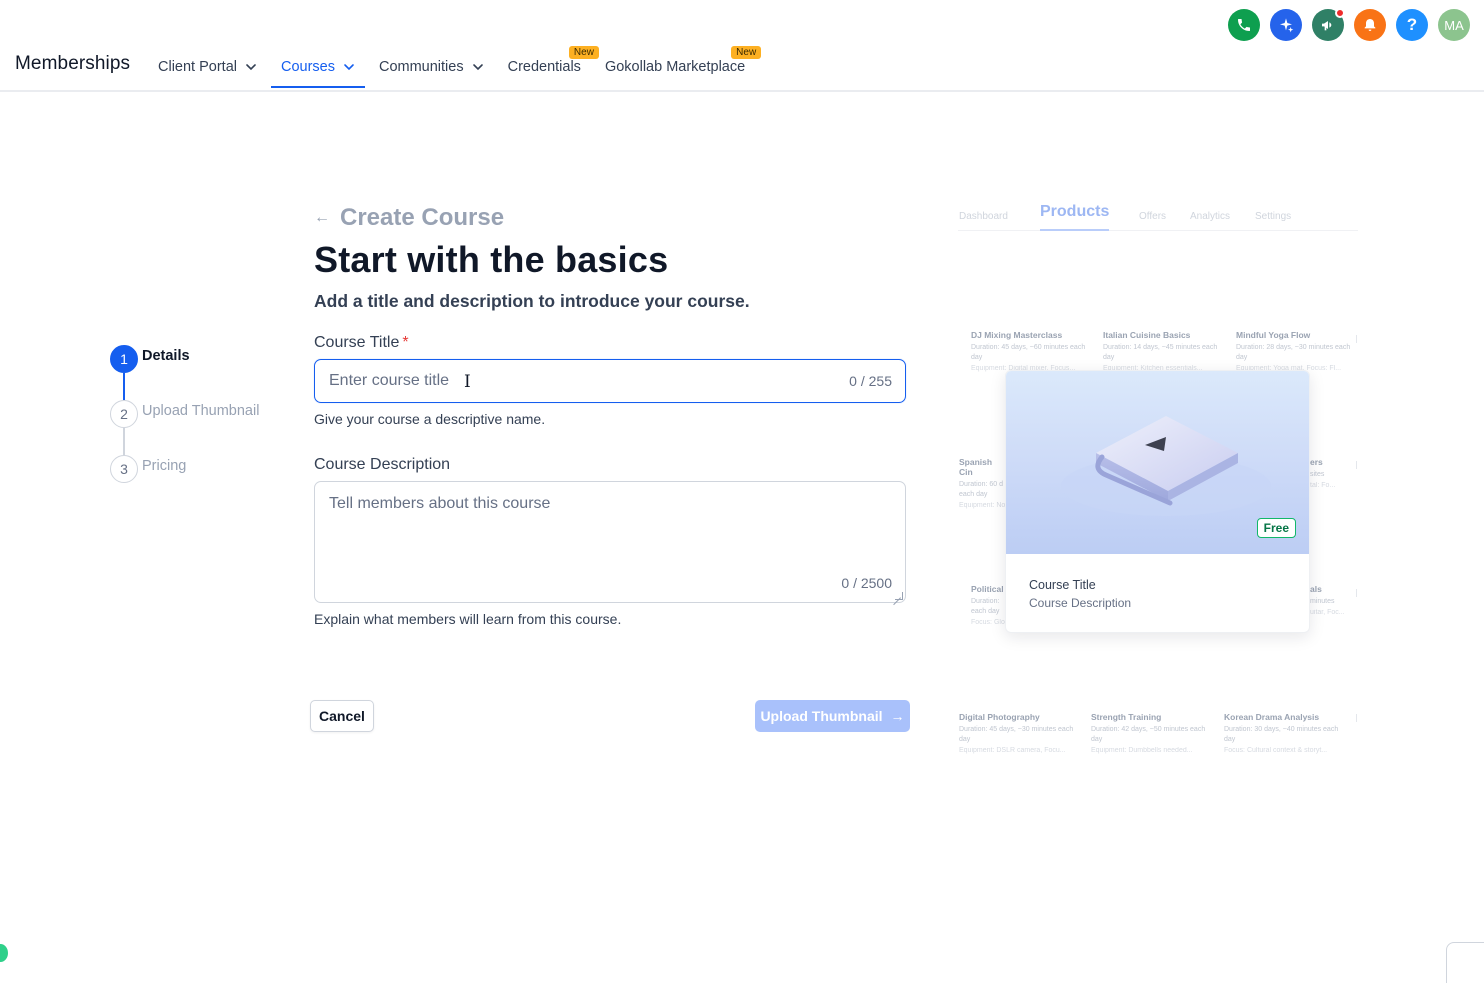 This screenshot has width=1484, height=983. Describe the element at coordinates (1062, 585) in the screenshot. I see `card-title: Course Title` at that location.